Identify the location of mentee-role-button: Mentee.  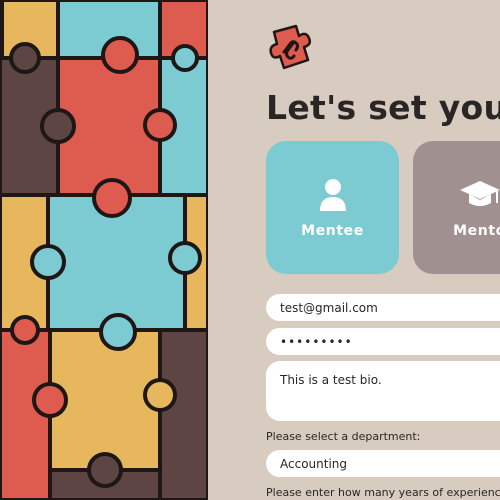
(332, 207).